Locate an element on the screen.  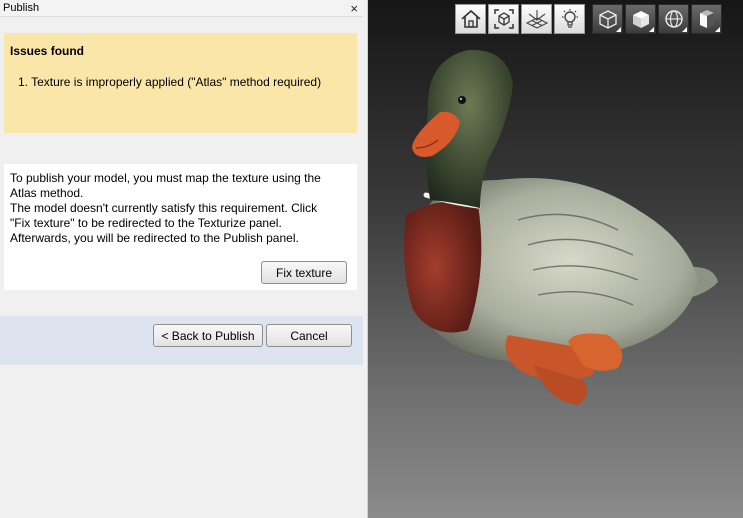
action-bar: < Back to Publish Cancel is located at coordinates (181, 340).